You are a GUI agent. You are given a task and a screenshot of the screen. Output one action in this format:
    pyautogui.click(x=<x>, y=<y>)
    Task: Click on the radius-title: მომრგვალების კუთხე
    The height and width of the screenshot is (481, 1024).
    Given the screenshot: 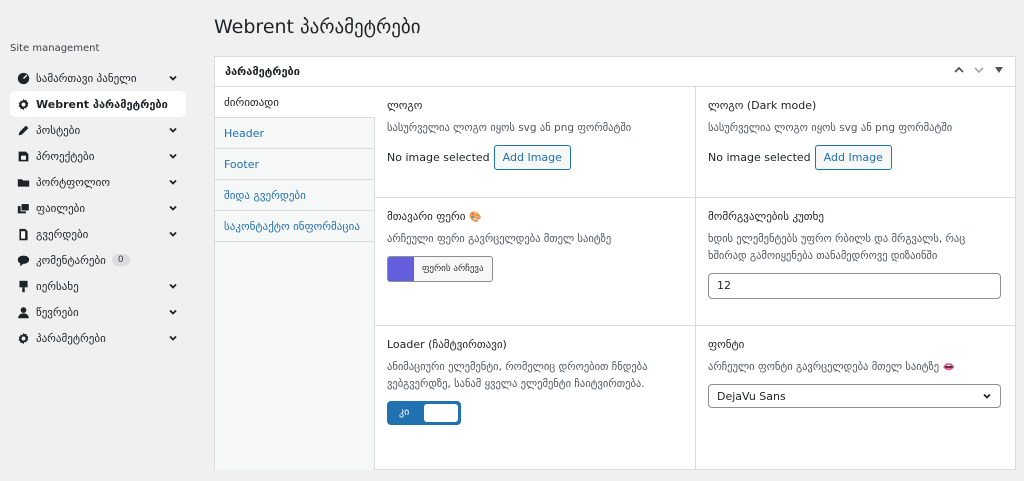 What is the action you would take?
    pyautogui.click(x=766, y=216)
    